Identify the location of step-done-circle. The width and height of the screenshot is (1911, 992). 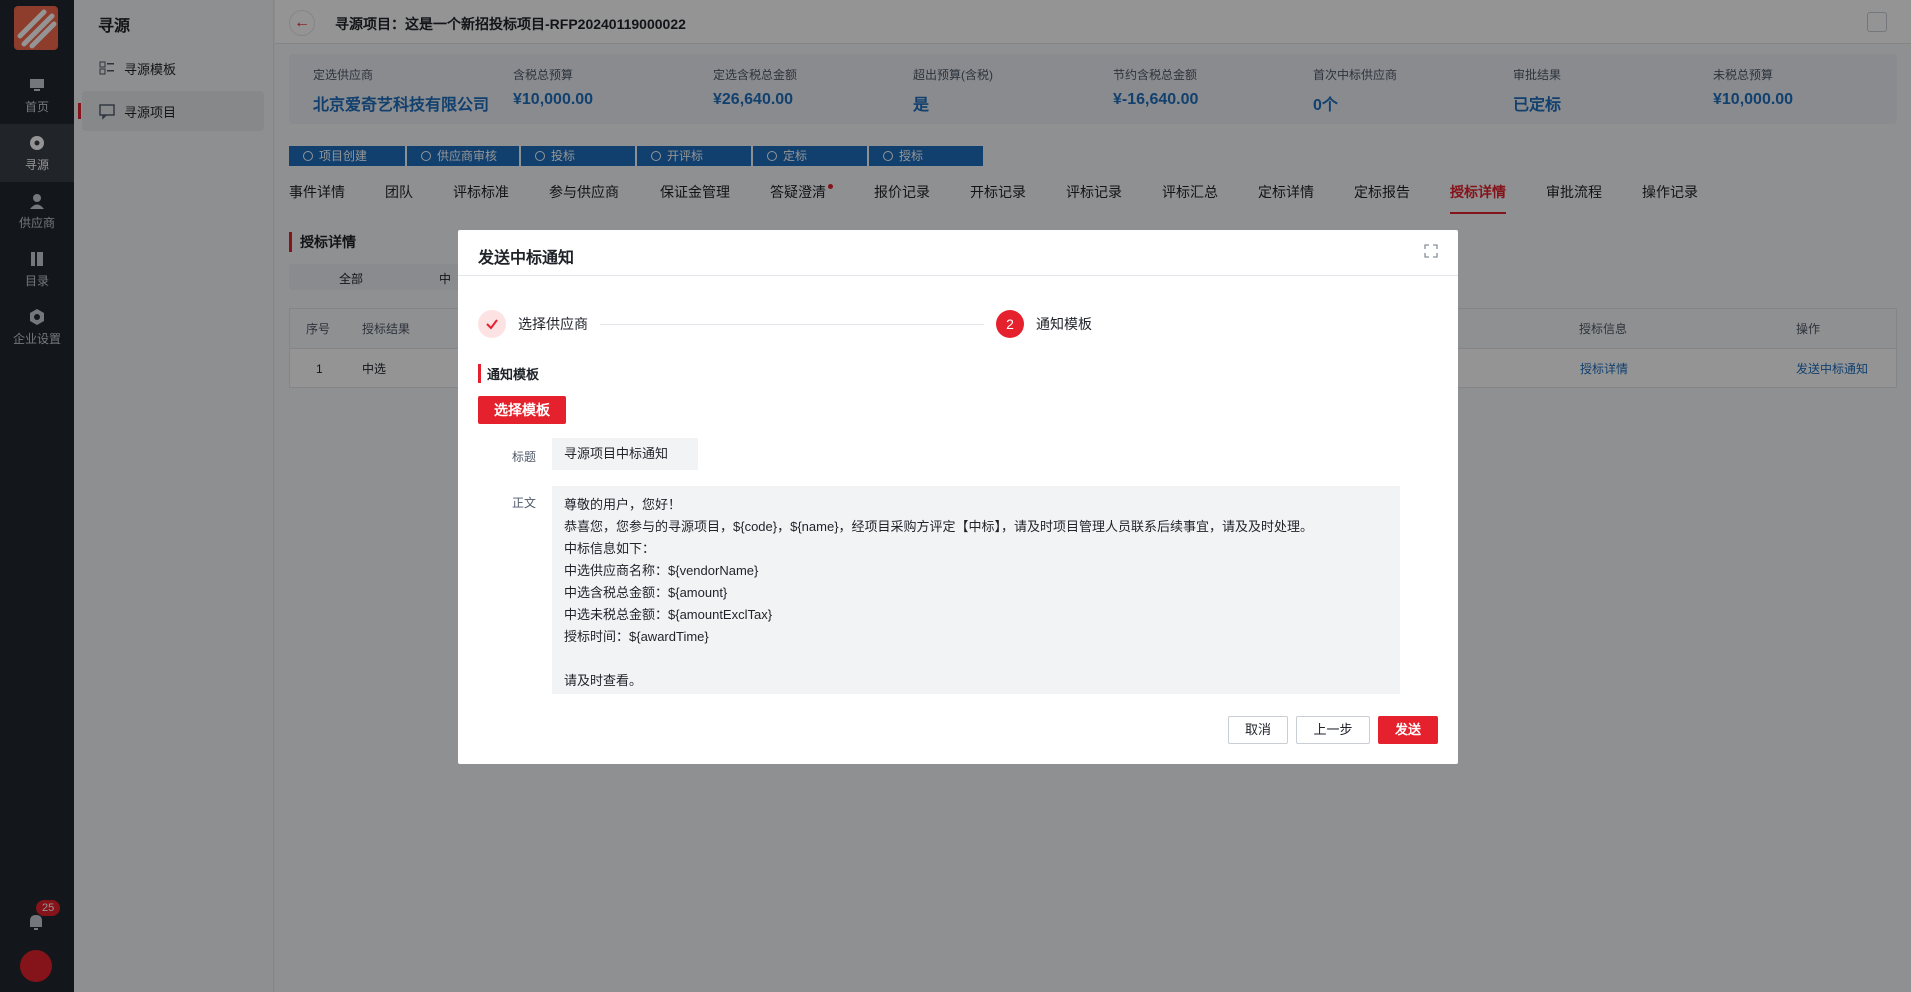
(492, 324).